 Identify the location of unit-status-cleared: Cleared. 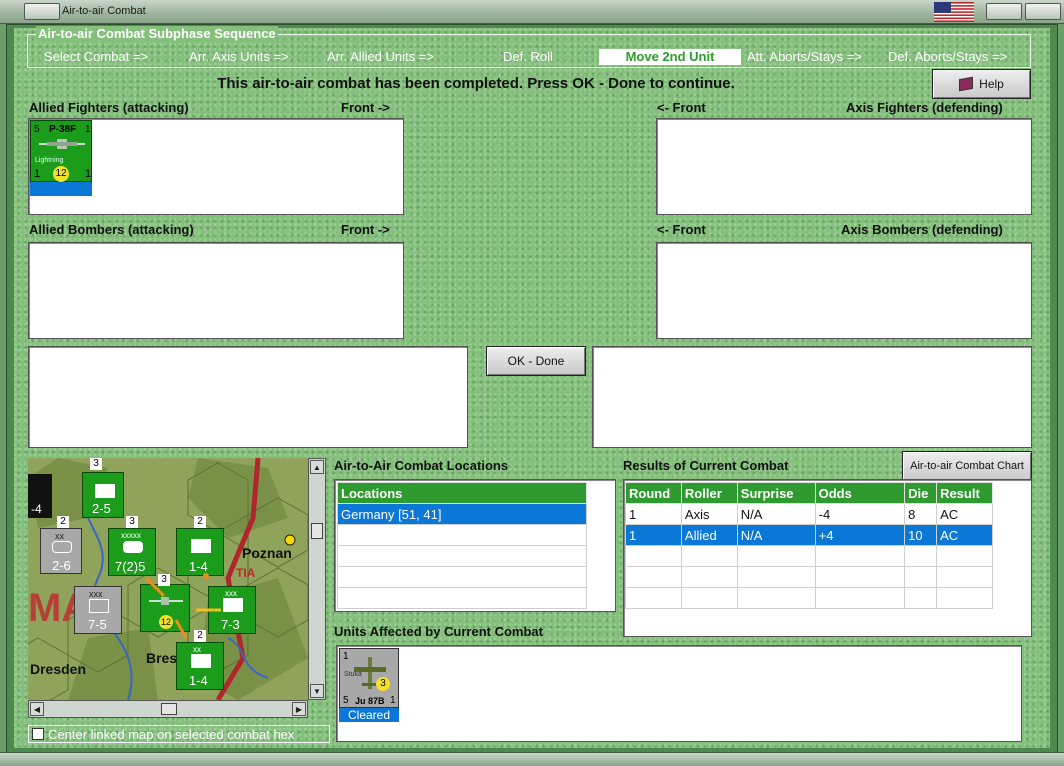
(369, 715).